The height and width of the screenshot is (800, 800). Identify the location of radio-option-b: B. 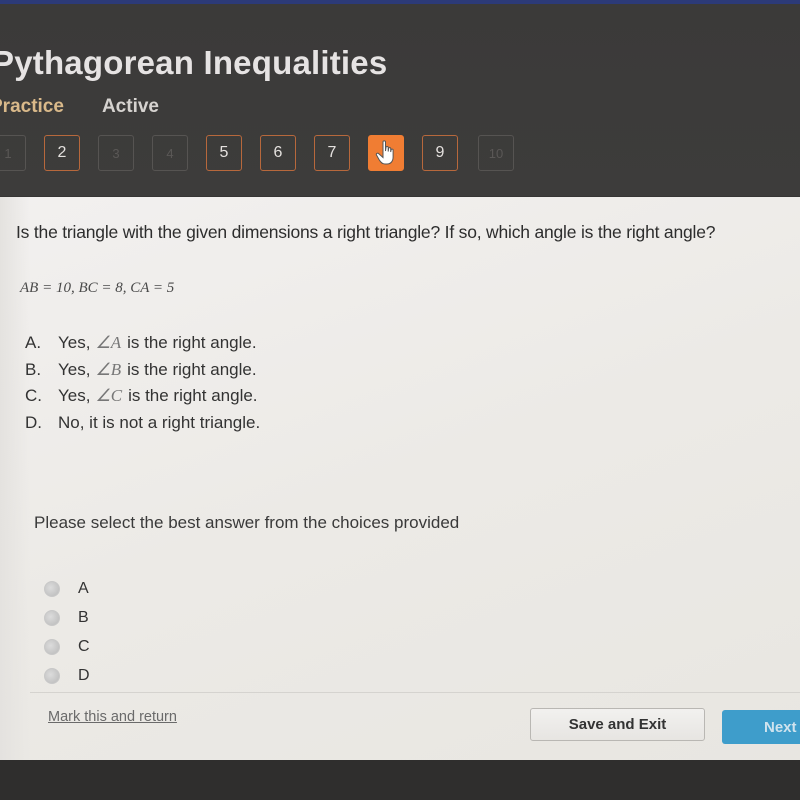
(67, 617).